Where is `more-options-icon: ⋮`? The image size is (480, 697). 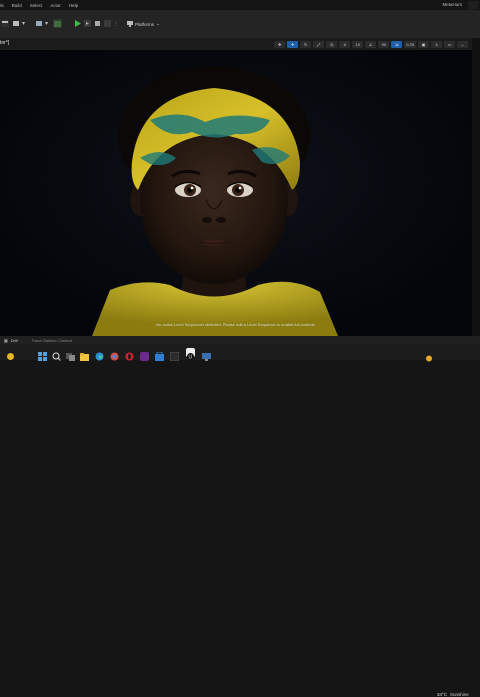 more-options-icon: ⋮ is located at coordinates (116, 23).